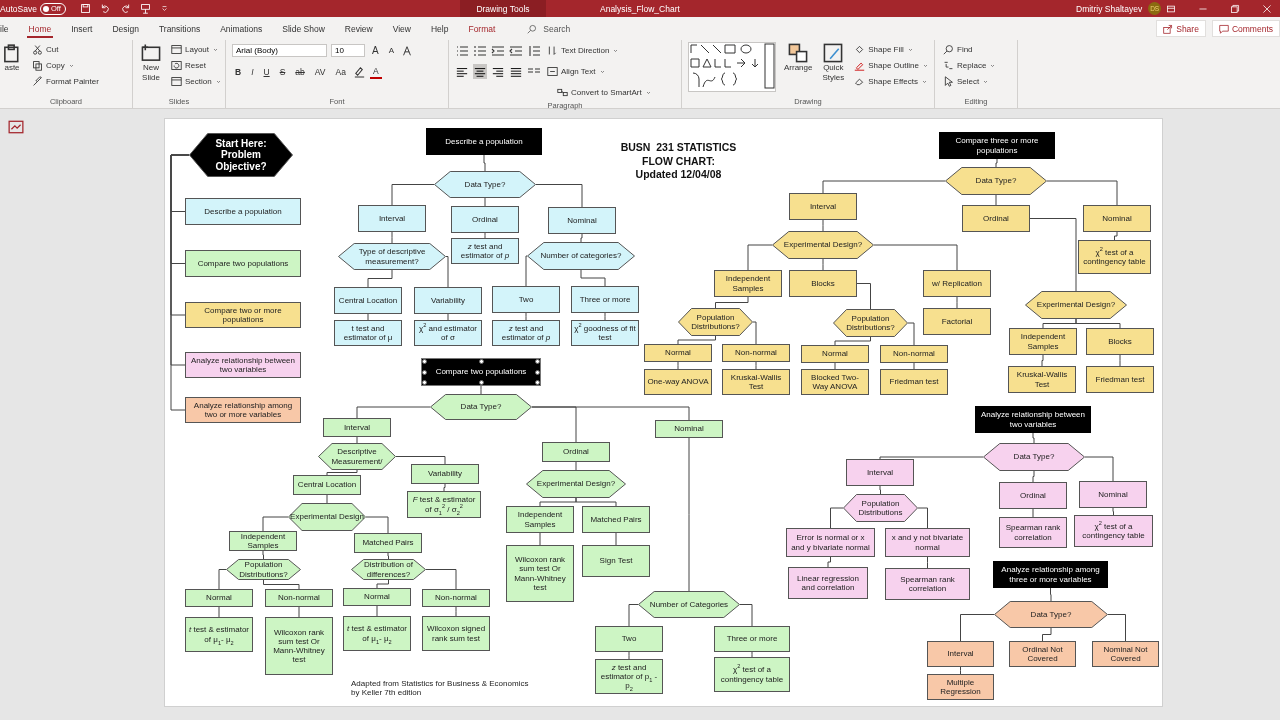  What do you see at coordinates (970, 81) in the screenshot?
I see `ribbon-button: Select` at bounding box center [970, 81].